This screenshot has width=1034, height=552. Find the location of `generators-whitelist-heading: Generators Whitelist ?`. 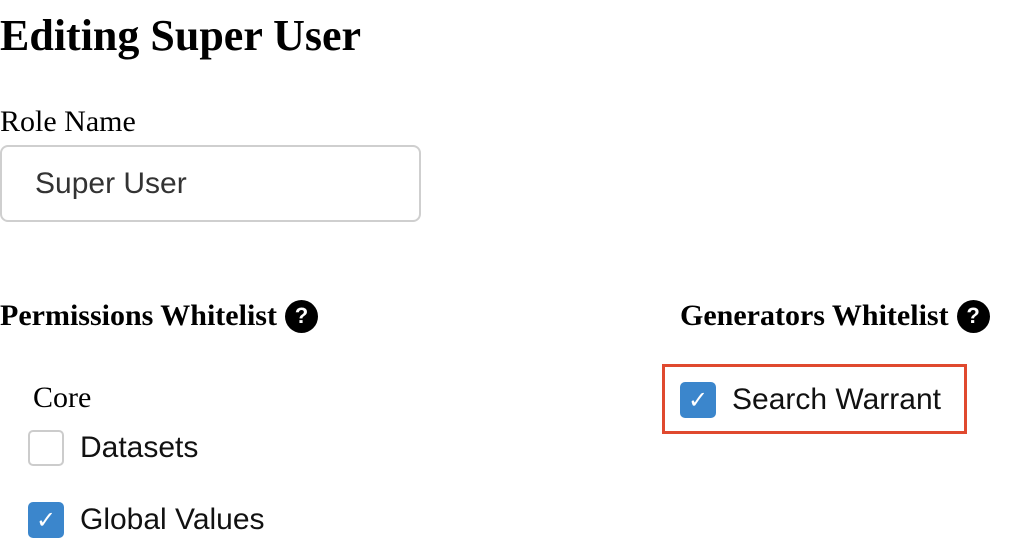

generators-whitelist-heading: Generators Whitelist ? is located at coordinates (835, 316).